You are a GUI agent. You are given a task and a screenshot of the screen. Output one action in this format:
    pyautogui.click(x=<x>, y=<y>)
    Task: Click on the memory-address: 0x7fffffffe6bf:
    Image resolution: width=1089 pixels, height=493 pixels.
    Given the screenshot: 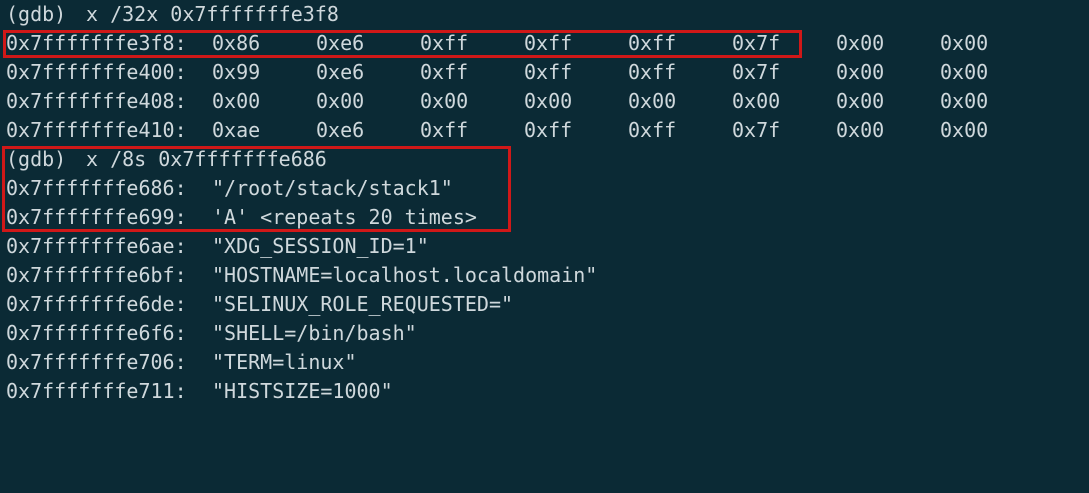 What is the action you would take?
    pyautogui.click(x=96, y=275)
    